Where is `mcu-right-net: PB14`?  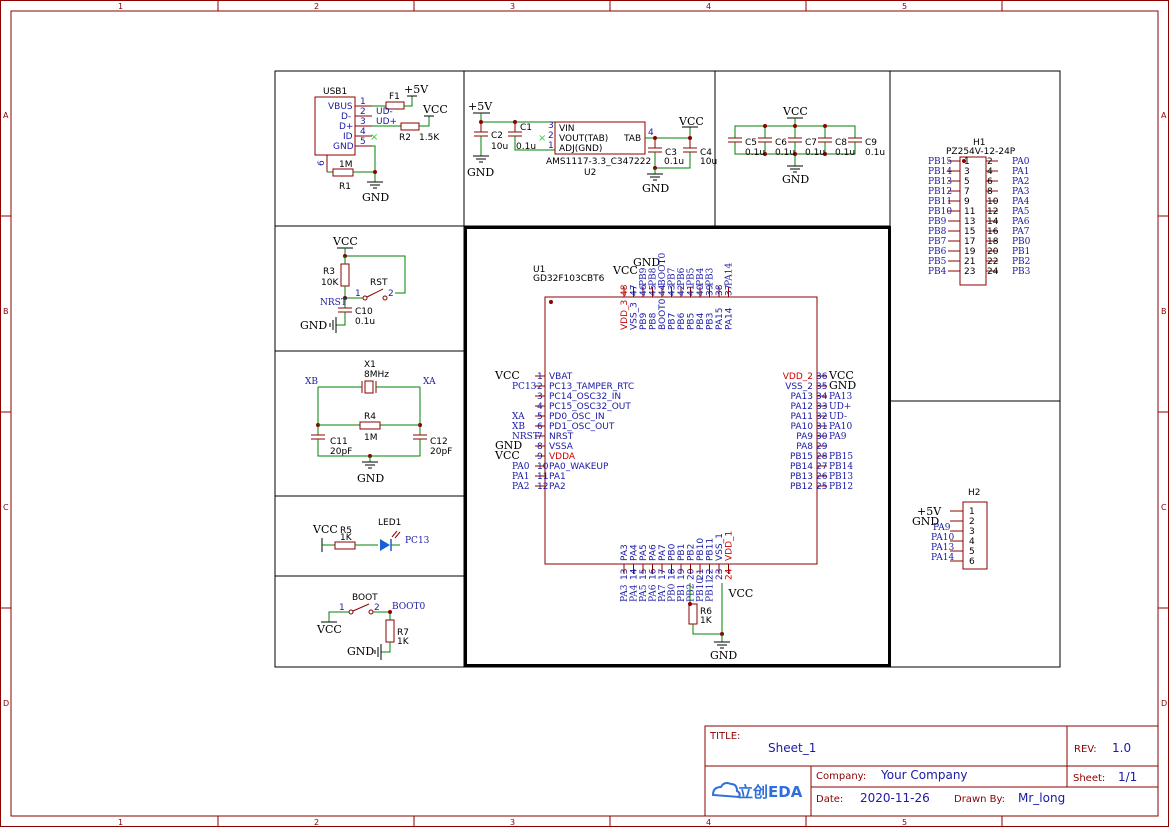
mcu-right-net: PB14 is located at coordinates (841, 467).